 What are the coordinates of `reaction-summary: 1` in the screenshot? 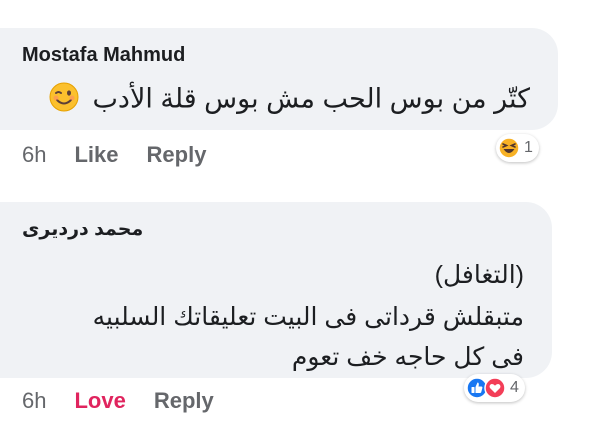 It's located at (517, 148).